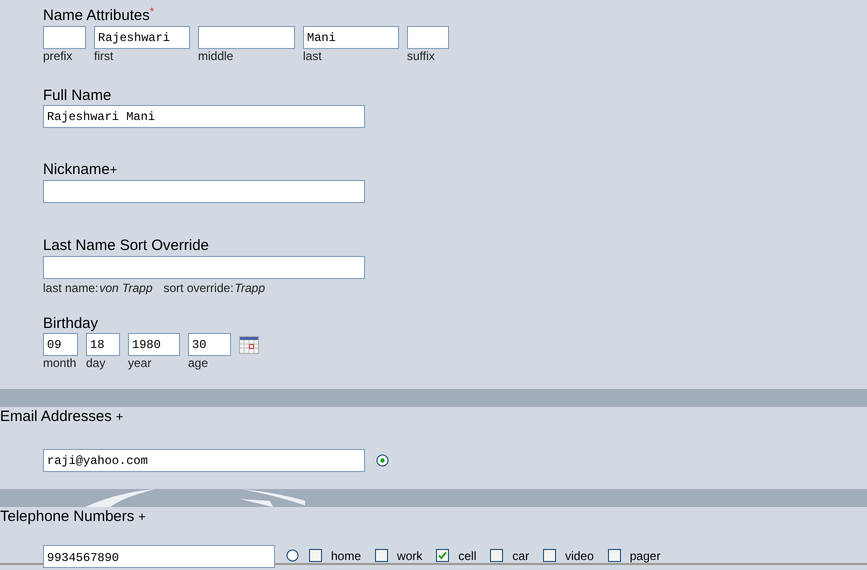  What do you see at coordinates (77, 95) in the screenshot?
I see `section-label: Full Name` at bounding box center [77, 95].